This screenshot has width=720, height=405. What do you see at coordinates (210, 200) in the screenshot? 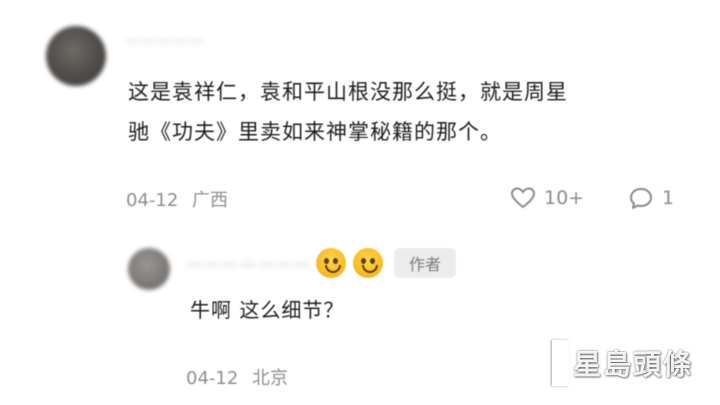
I see `comment-location: 广西` at bounding box center [210, 200].